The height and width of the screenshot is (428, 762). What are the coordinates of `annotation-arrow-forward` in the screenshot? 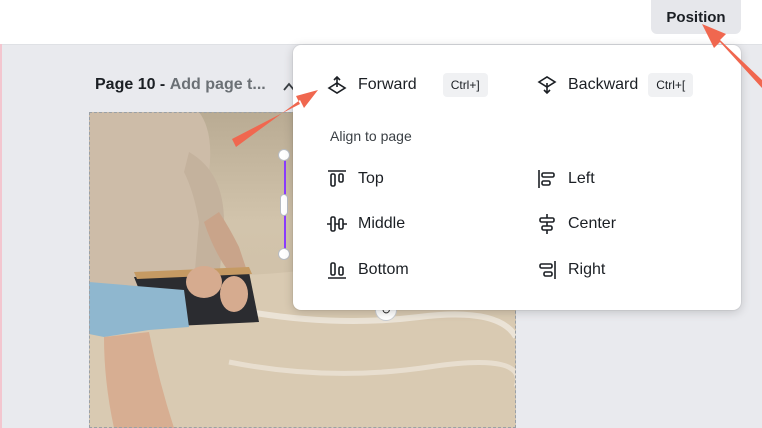 It's located at (275, 118).